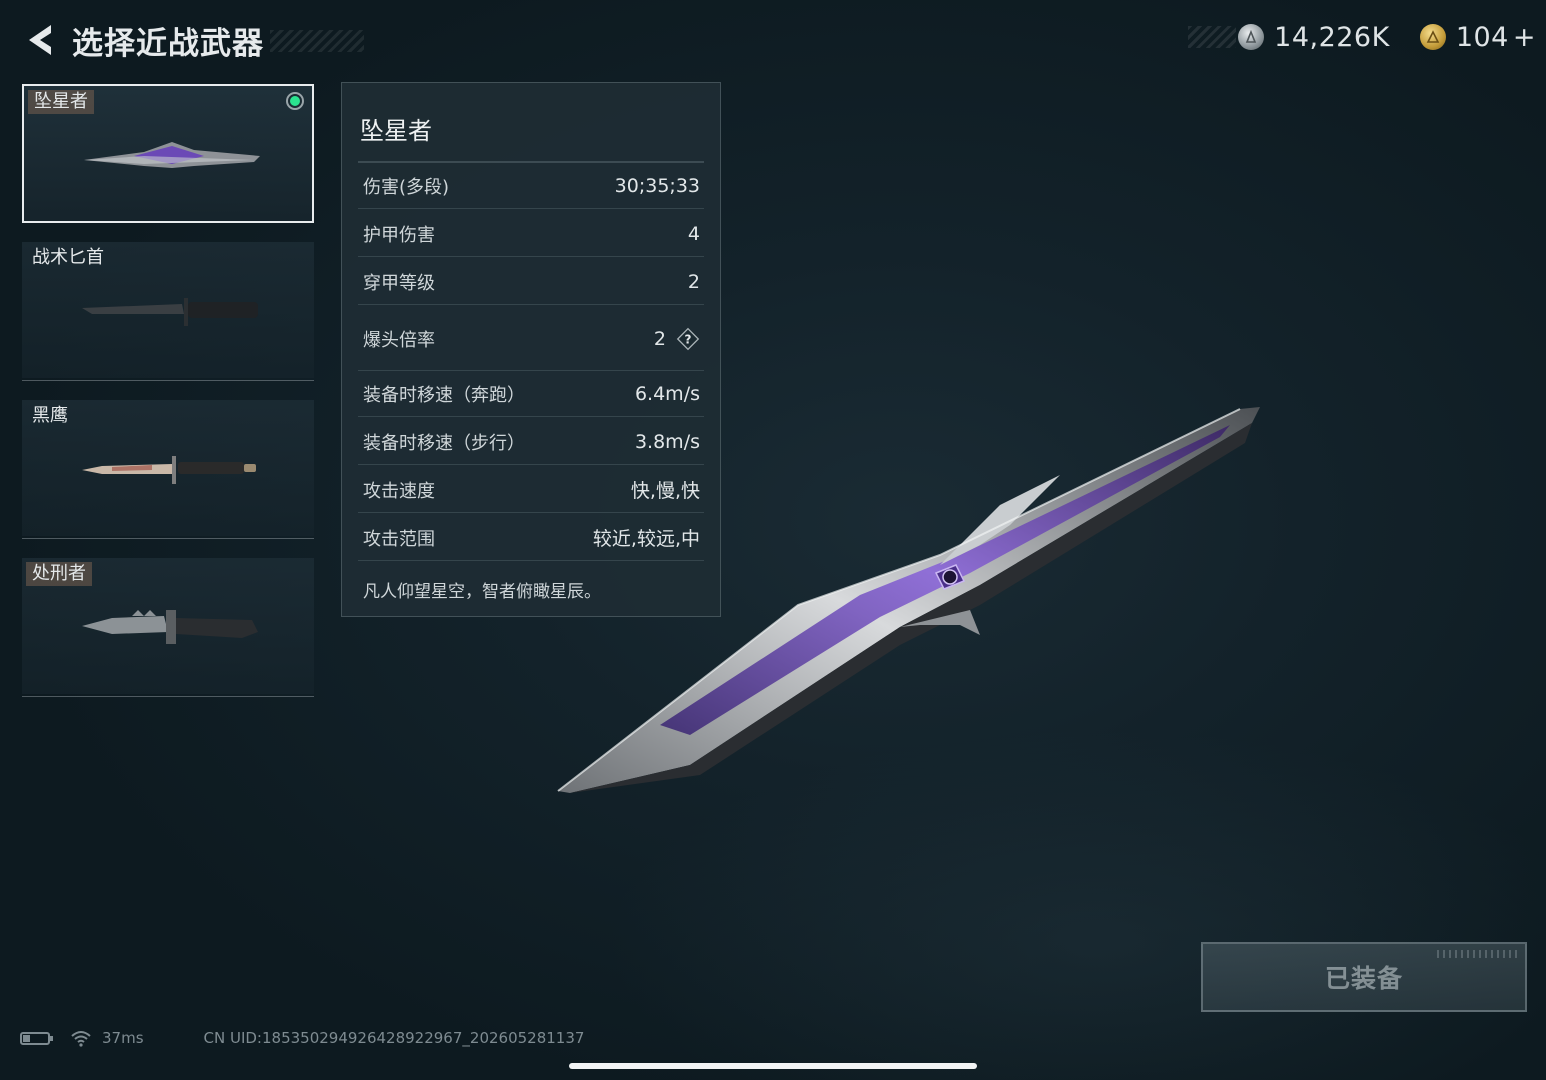 The height and width of the screenshot is (1080, 1546). I want to click on silver-amount: 14,226K, so click(1332, 37).